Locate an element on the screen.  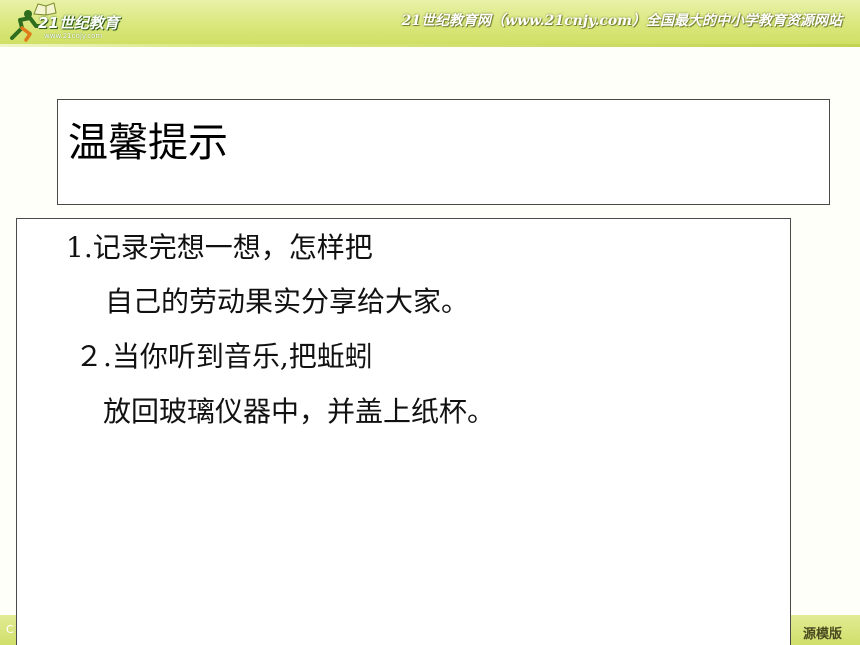
content-line-3: ２.当你听到音乐,把蚯蚓 is located at coordinates (224, 356).